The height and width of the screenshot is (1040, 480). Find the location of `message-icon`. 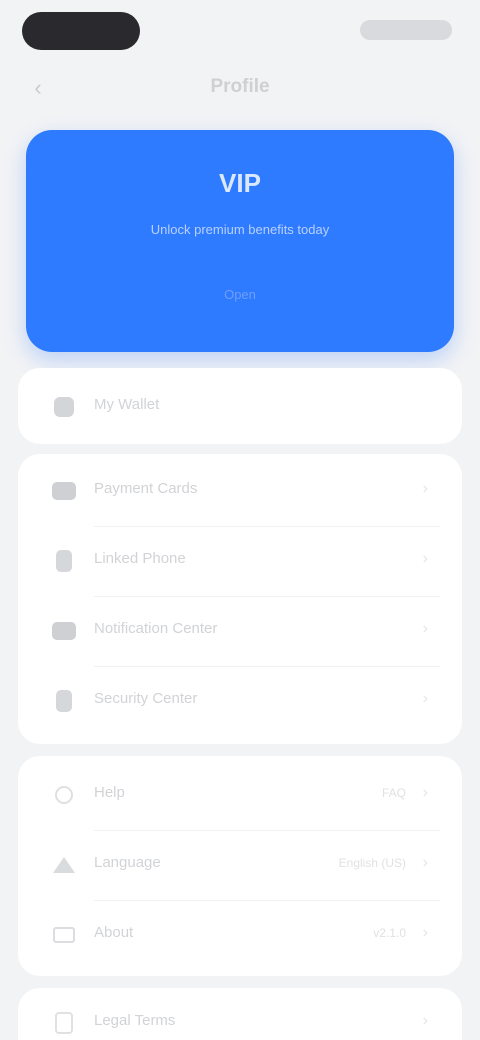

message-icon is located at coordinates (64, 631).